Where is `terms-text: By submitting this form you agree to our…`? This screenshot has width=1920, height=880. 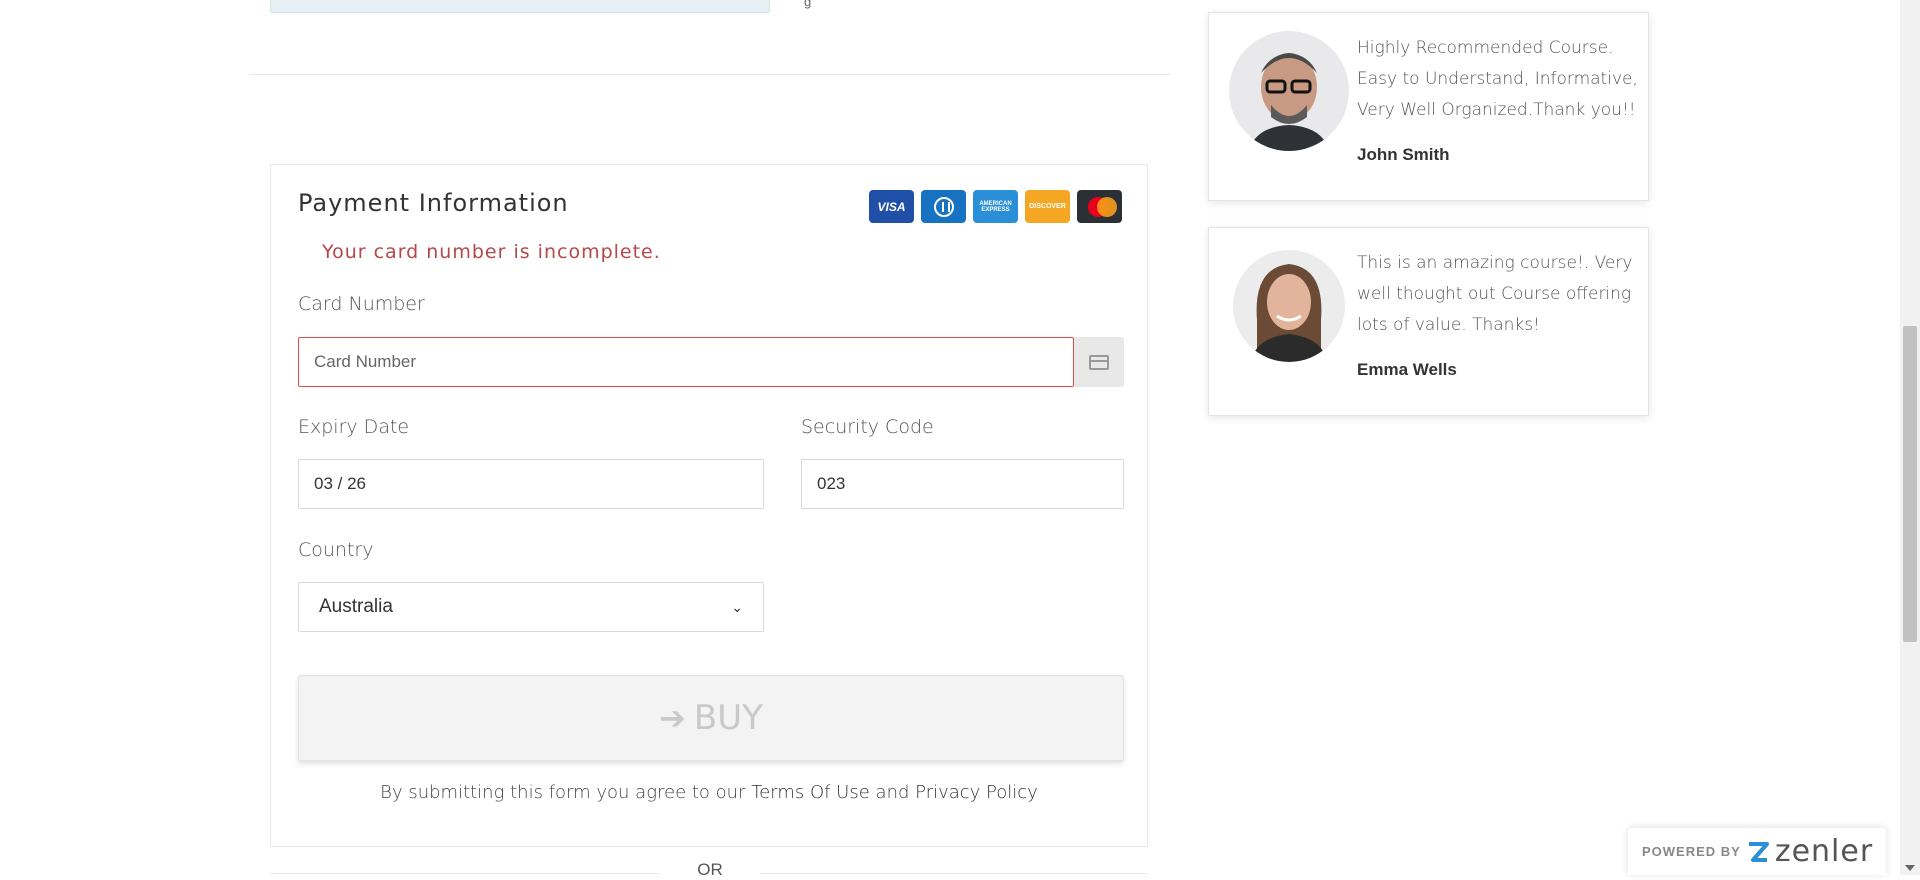 terms-text: By submitting this form you agree to our… is located at coordinates (709, 792).